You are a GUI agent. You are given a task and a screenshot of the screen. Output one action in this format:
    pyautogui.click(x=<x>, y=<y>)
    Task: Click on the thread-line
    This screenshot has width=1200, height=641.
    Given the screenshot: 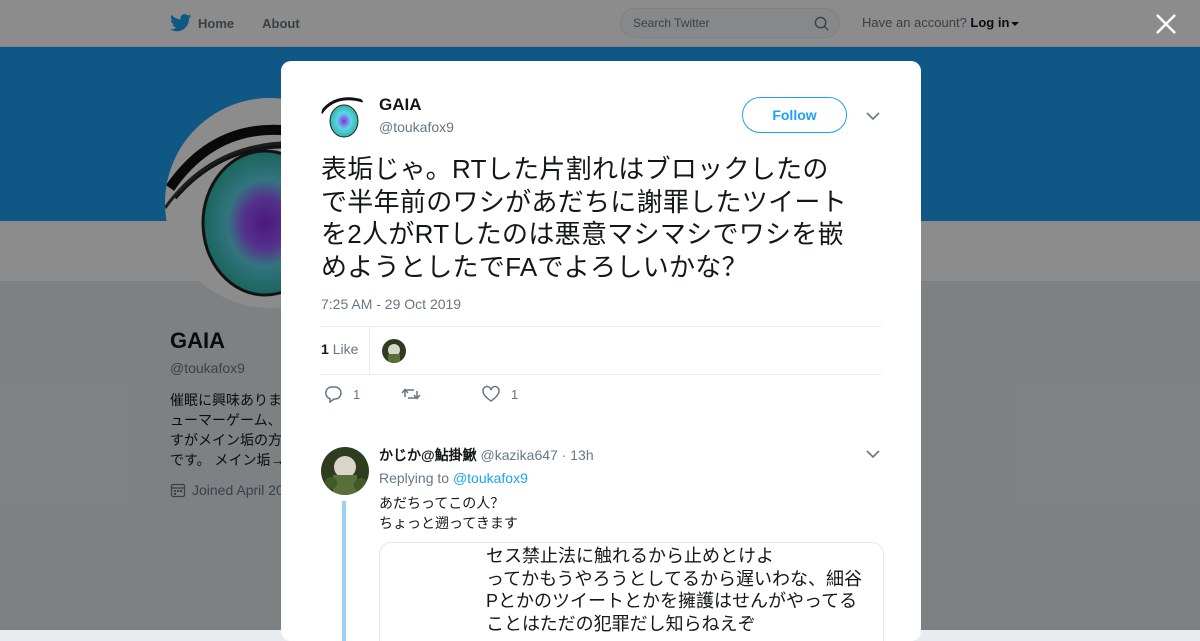 What is the action you would take?
    pyautogui.click(x=344, y=571)
    